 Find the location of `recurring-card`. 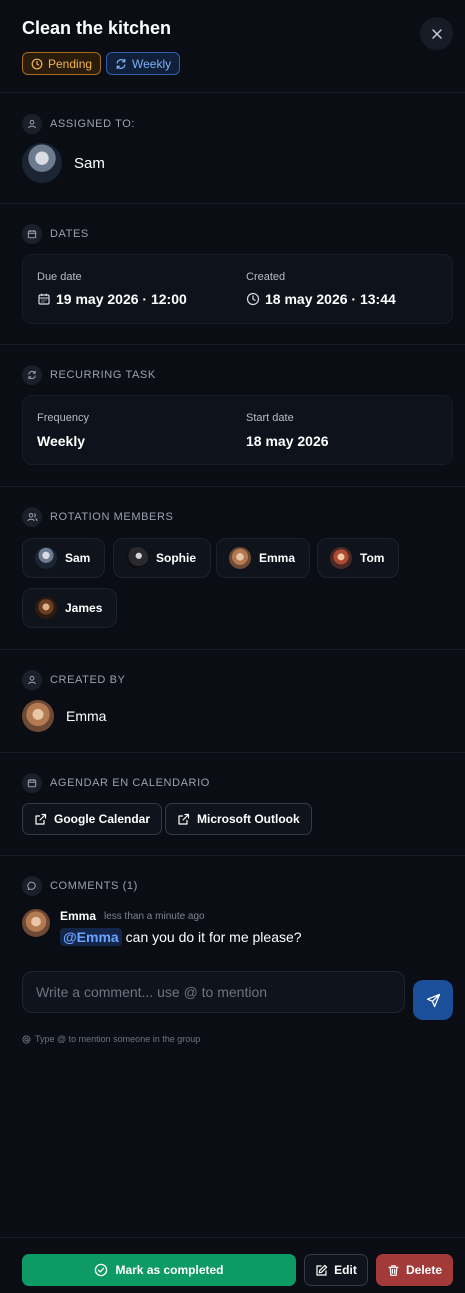

recurring-card is located at coordinates (237, 430).